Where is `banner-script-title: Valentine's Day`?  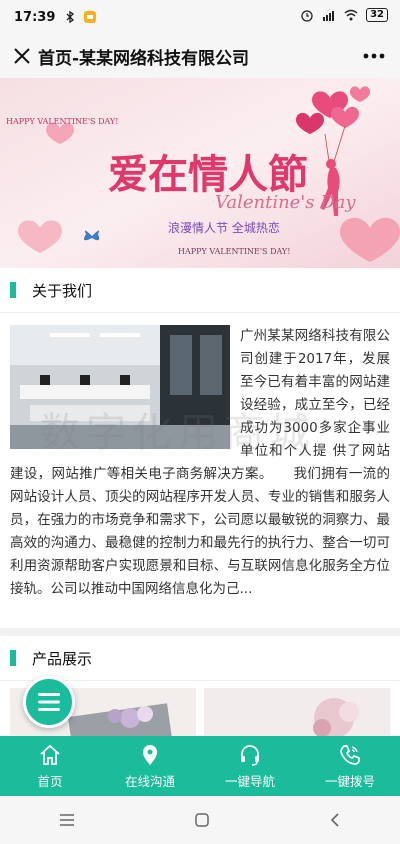
banner-script-title: Valentine's Day is located at coordinates (285, 202).